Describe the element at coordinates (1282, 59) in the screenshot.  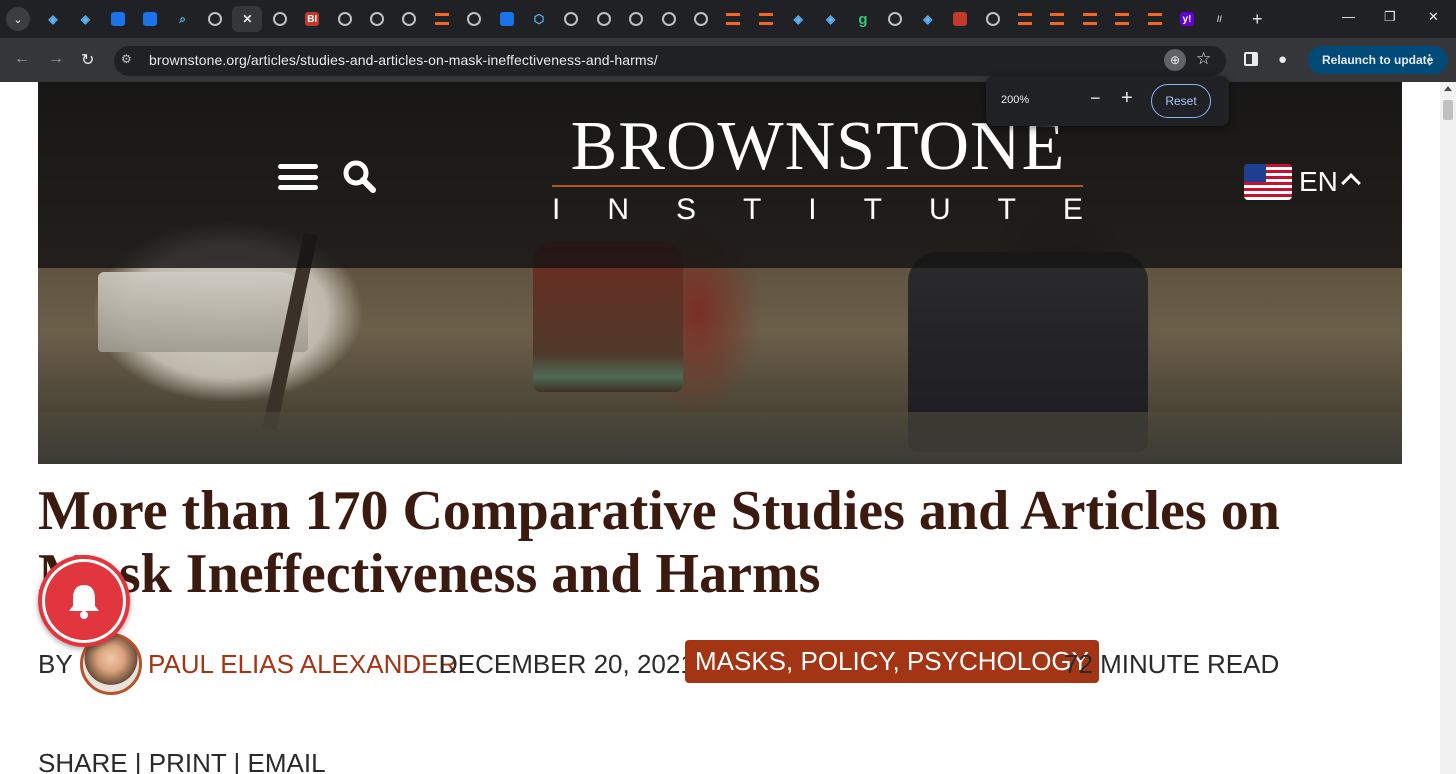
I see `profile-icon: ●` at that location.